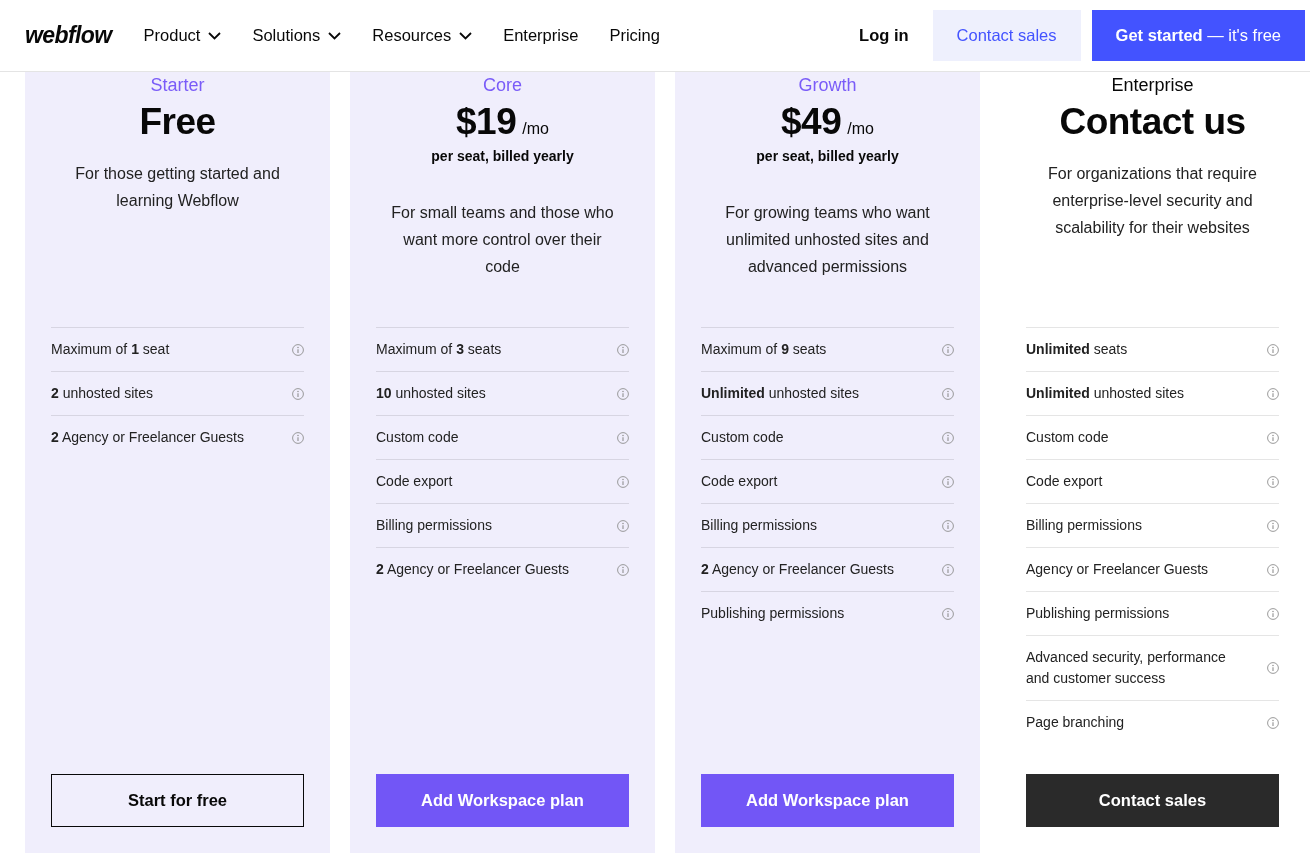 The height and width of the screenshot is (868, 1310). I want to click on brand-logo: webflow, so click(68, 35).